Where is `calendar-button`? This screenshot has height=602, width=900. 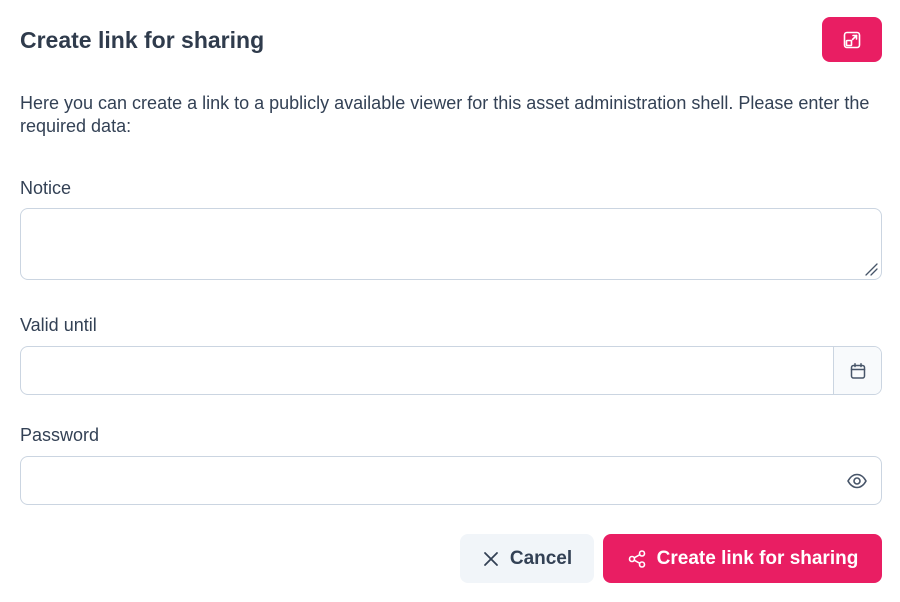
calendar-button is located at coordinates (857, 370).